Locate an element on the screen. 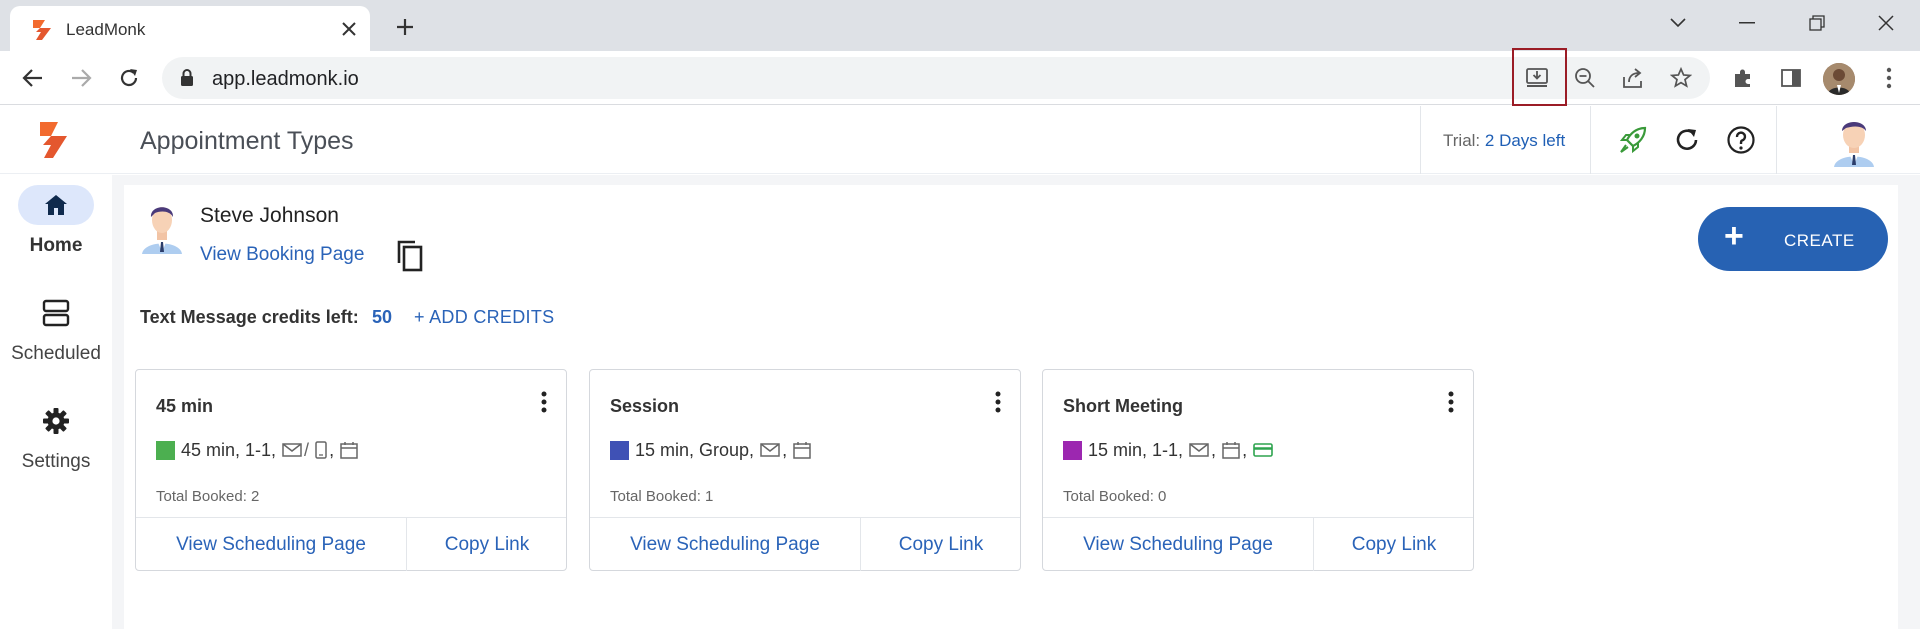 The image size is (1920, 629). scheduled-icon is located at coordinates (56, 313).